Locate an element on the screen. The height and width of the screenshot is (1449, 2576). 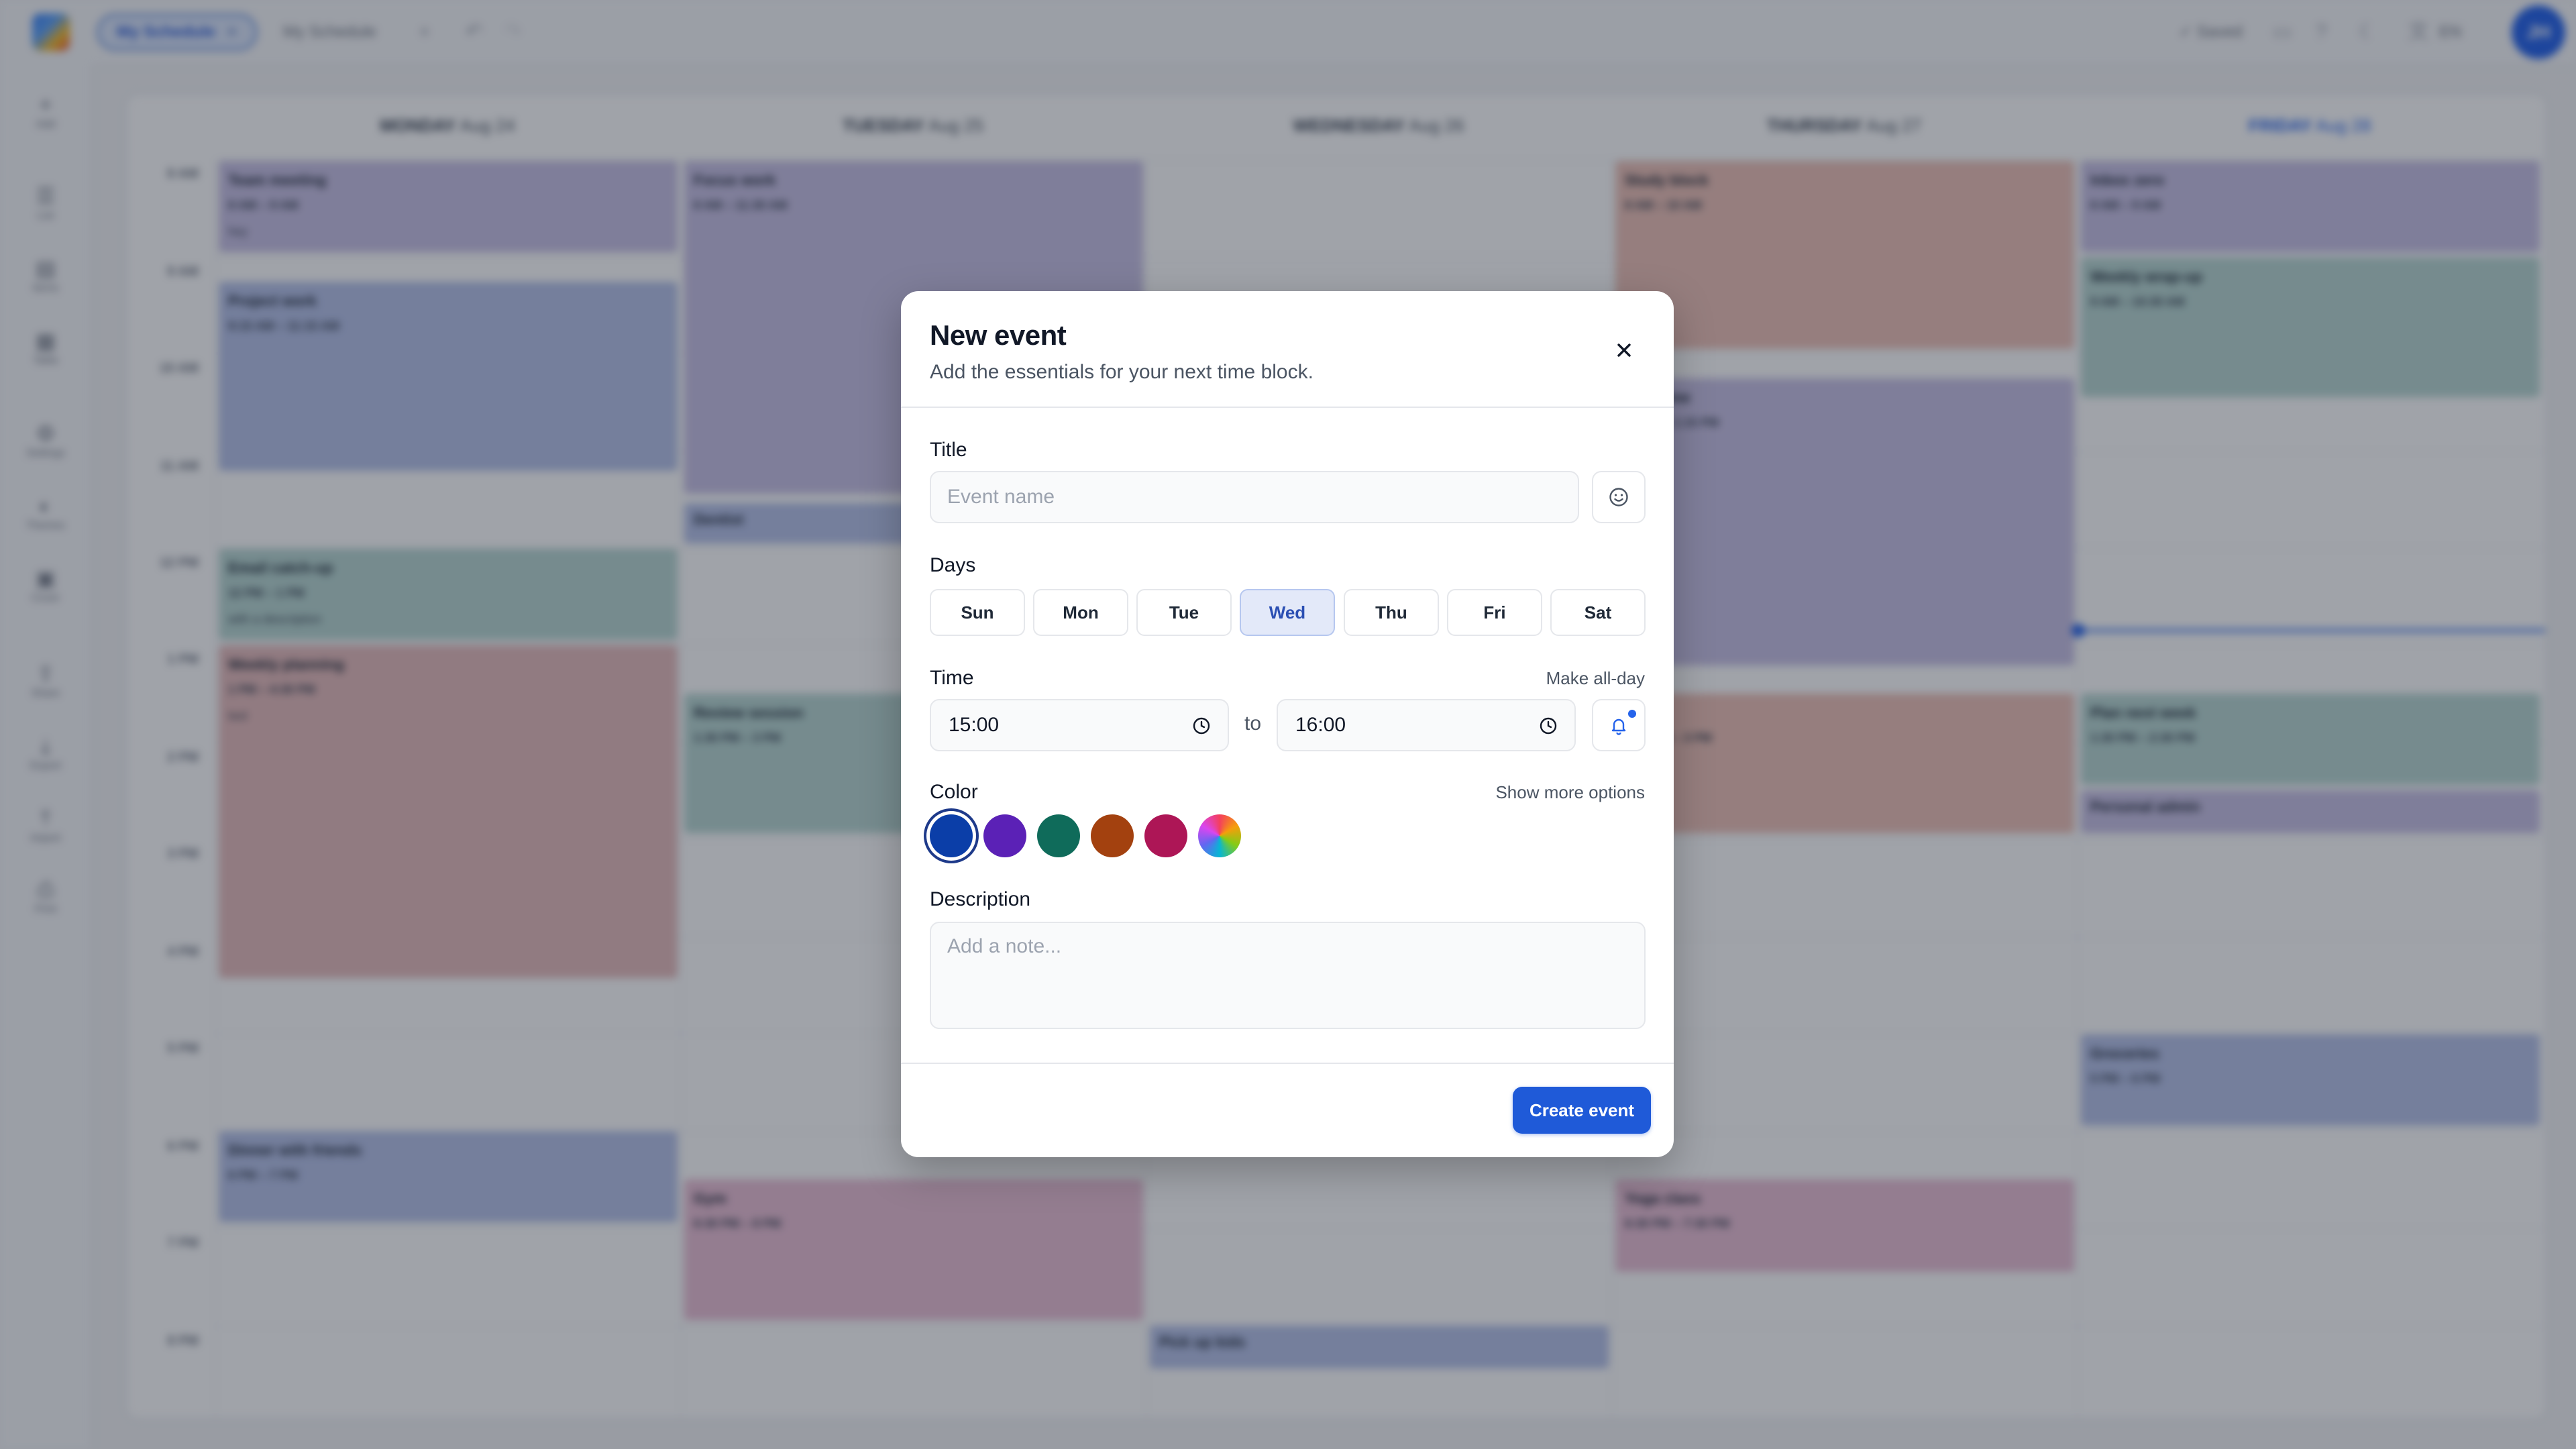
create-event-button: Create event is located at coordinates (1582, 1110).